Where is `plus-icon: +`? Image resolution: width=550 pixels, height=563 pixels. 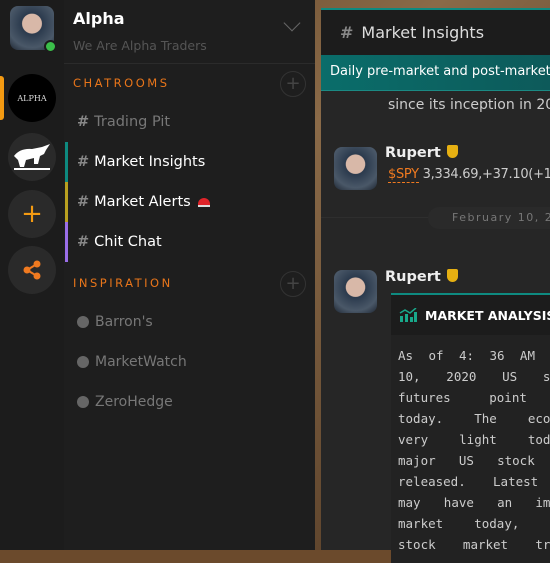 plus-icon: + is located at coordinates (32, 214).